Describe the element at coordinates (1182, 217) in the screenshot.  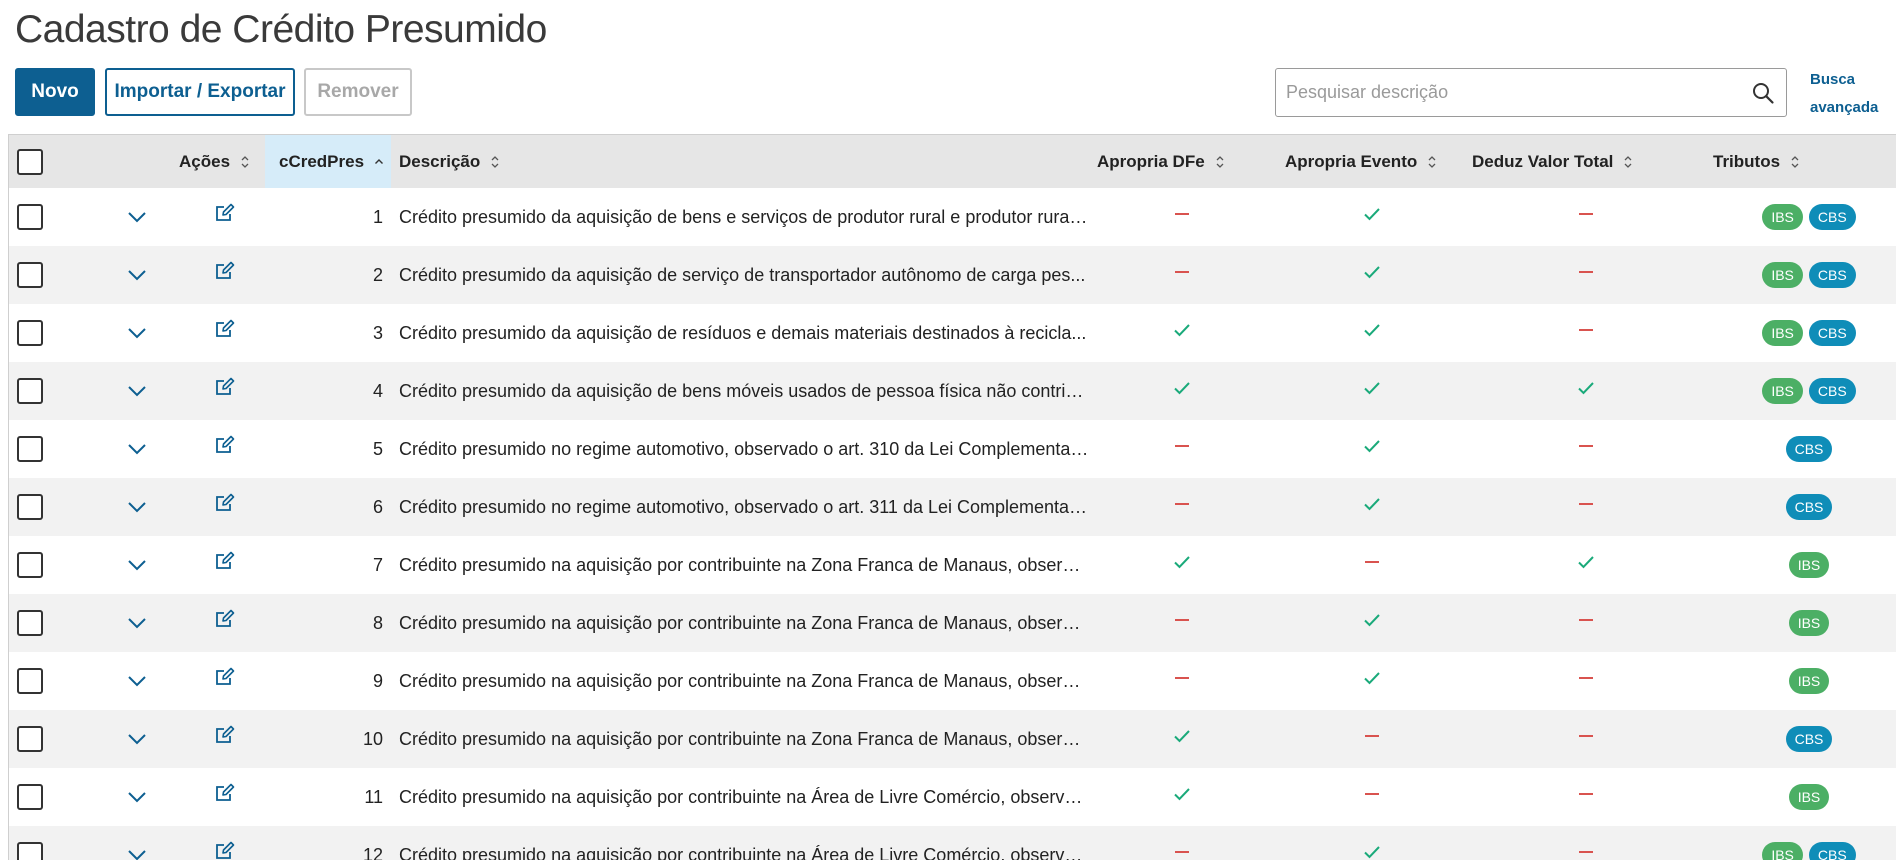
I see `apropria-dfe-cell` at that location.